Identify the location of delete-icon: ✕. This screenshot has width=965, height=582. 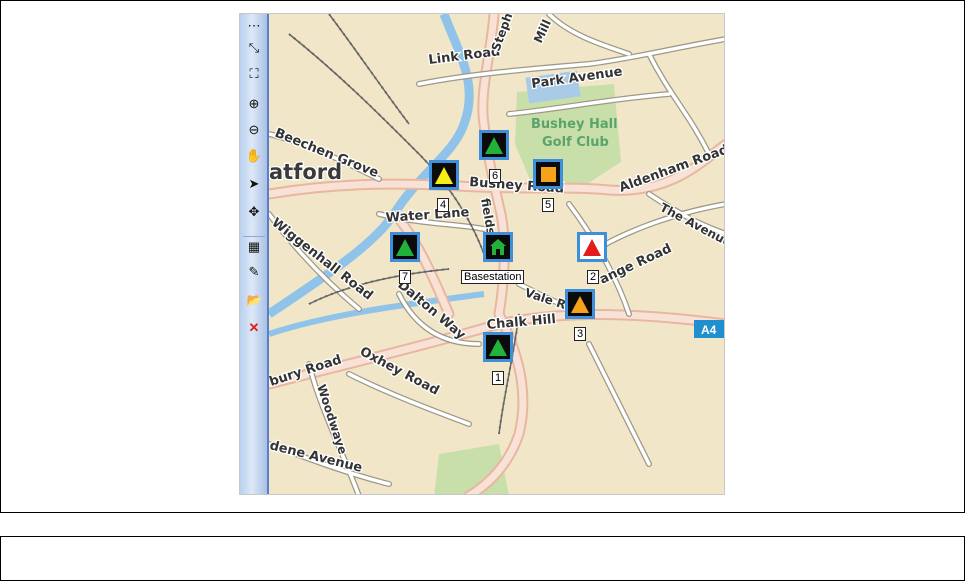
(254, 328).